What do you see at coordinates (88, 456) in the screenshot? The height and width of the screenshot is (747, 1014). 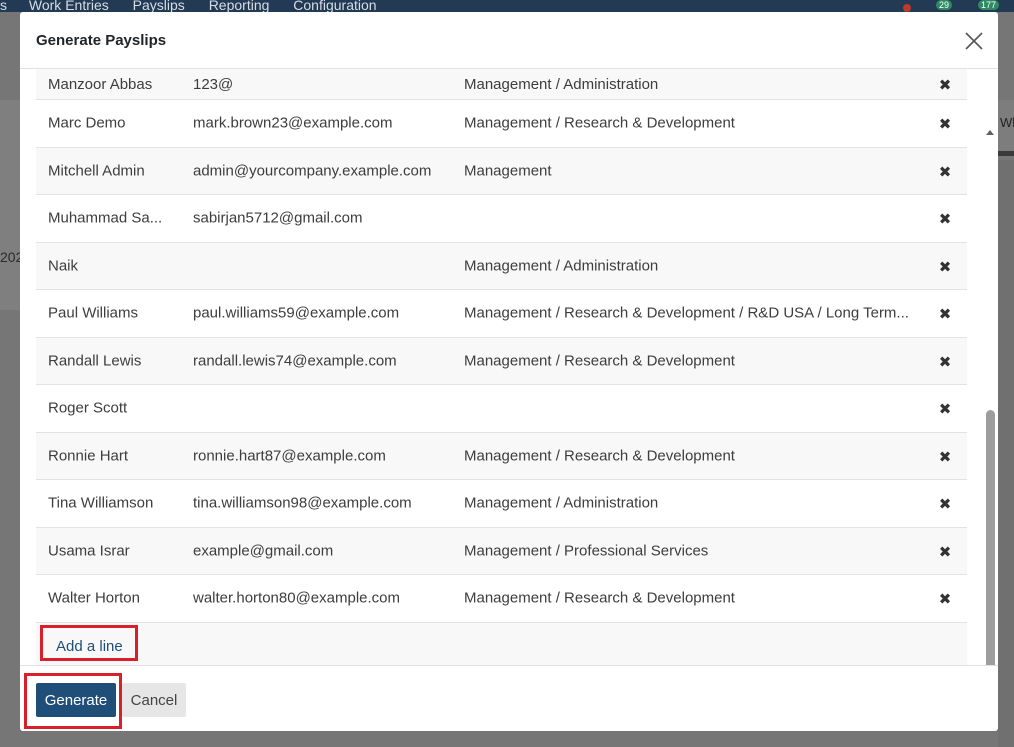 I see `employee-name: Ronnie Hart` at bounding box center [88, 456].